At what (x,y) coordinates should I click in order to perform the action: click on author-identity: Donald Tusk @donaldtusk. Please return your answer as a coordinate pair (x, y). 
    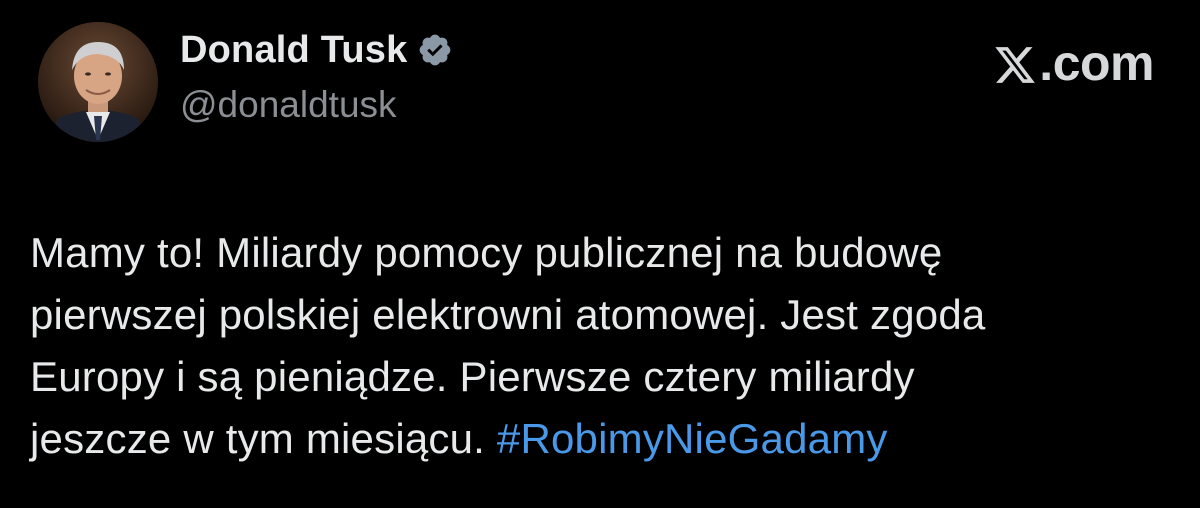
    Looking at the image, I should click on (316, 75).